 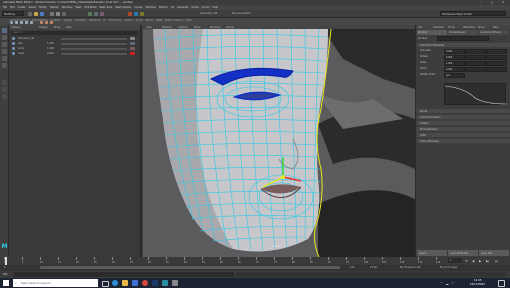 What do you see at coordinates (41, 22) in the screenshot?
I see `combine-icon` at bounding box center [41, 22].